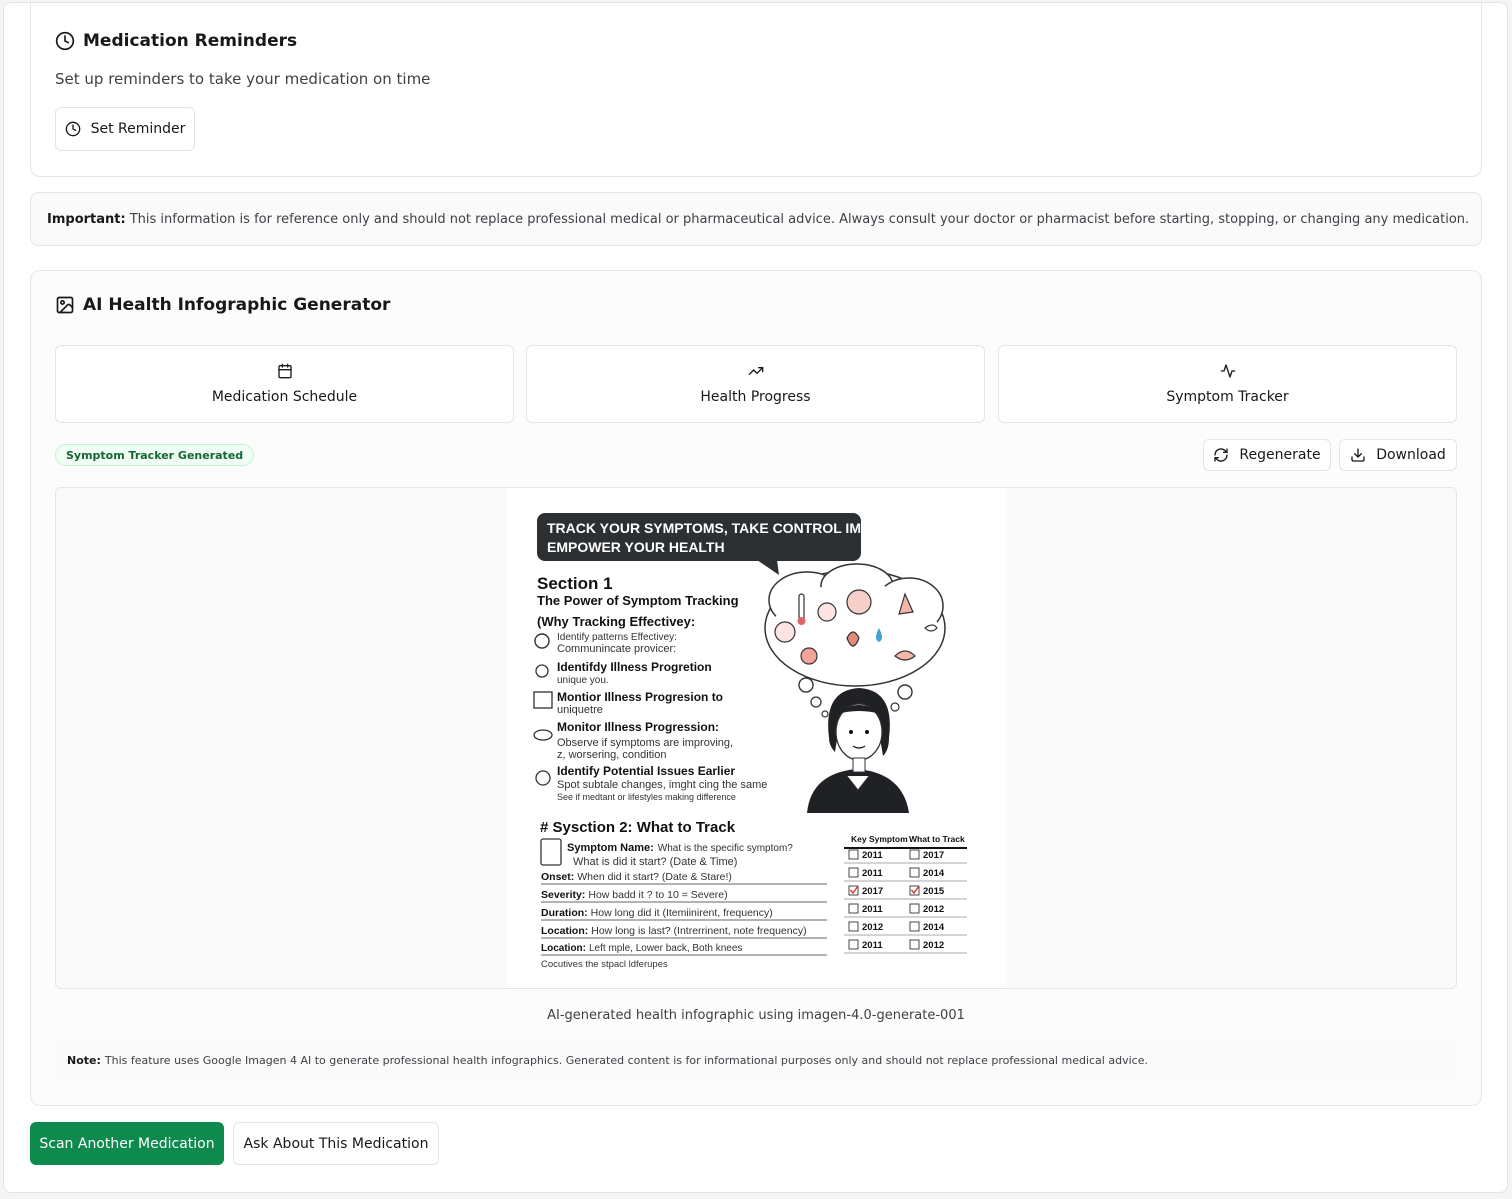  Describe the element at coordinates (1227, 384) in the screenshot. I see `option-symptom-tracker: Symptom Tracker` at that location.